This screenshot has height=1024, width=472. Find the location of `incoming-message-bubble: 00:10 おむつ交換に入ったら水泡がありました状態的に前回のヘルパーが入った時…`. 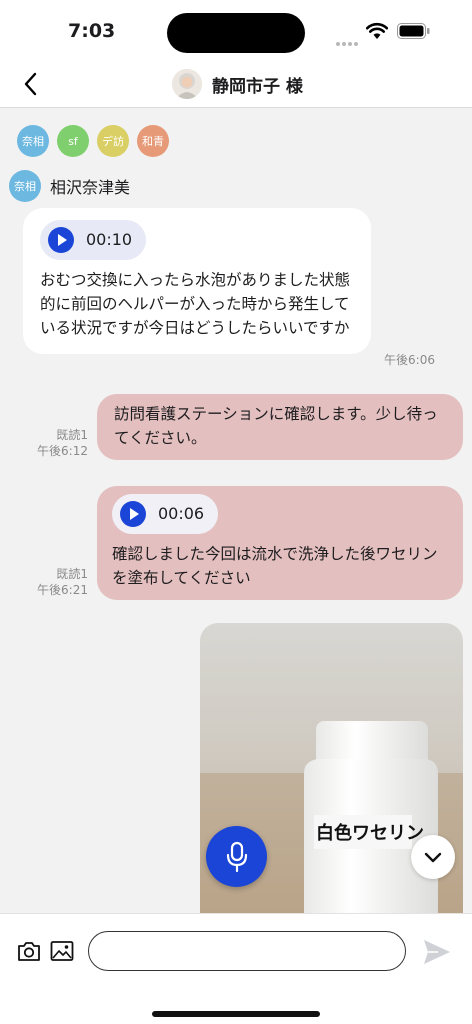

incoming-message-bubble: 00:10 おむつ交換に入ったら水泡がありました状態的に前回のヘルパーが入った時… is located at coordinates (197, 281).